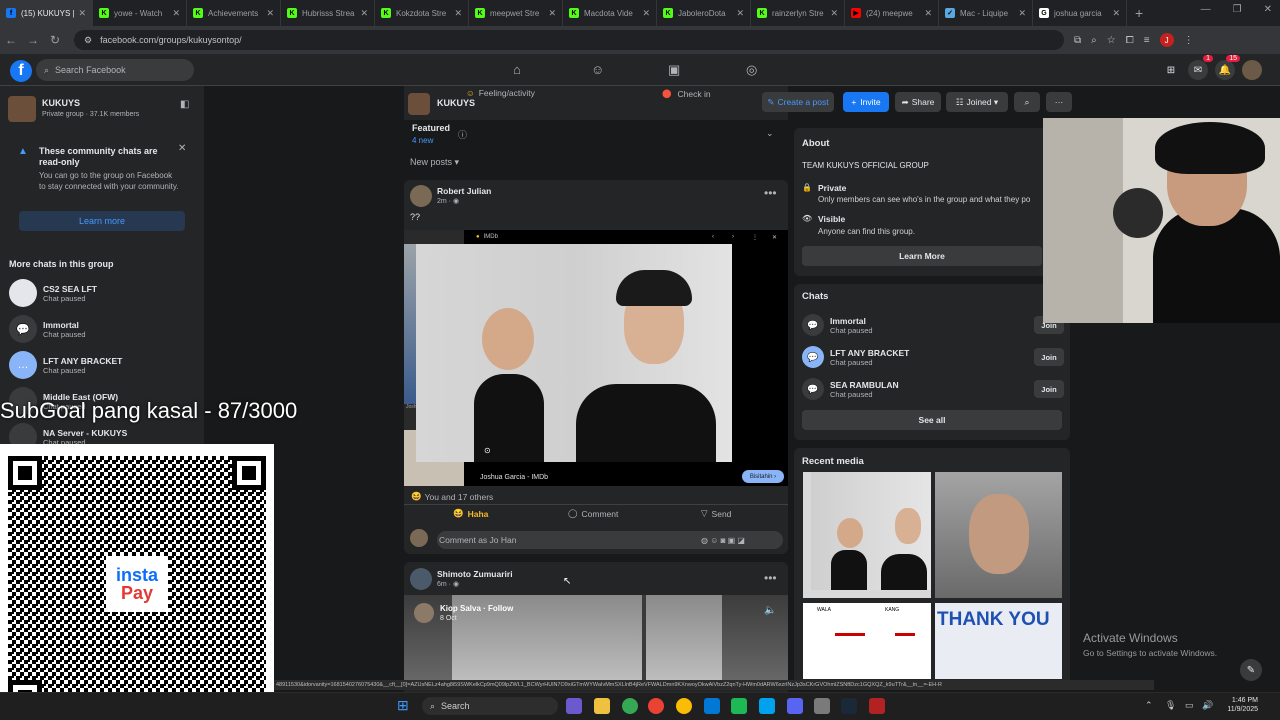 The image size is (1280, 720). I want to click on profile-avatar: J, so click(1166, 40).